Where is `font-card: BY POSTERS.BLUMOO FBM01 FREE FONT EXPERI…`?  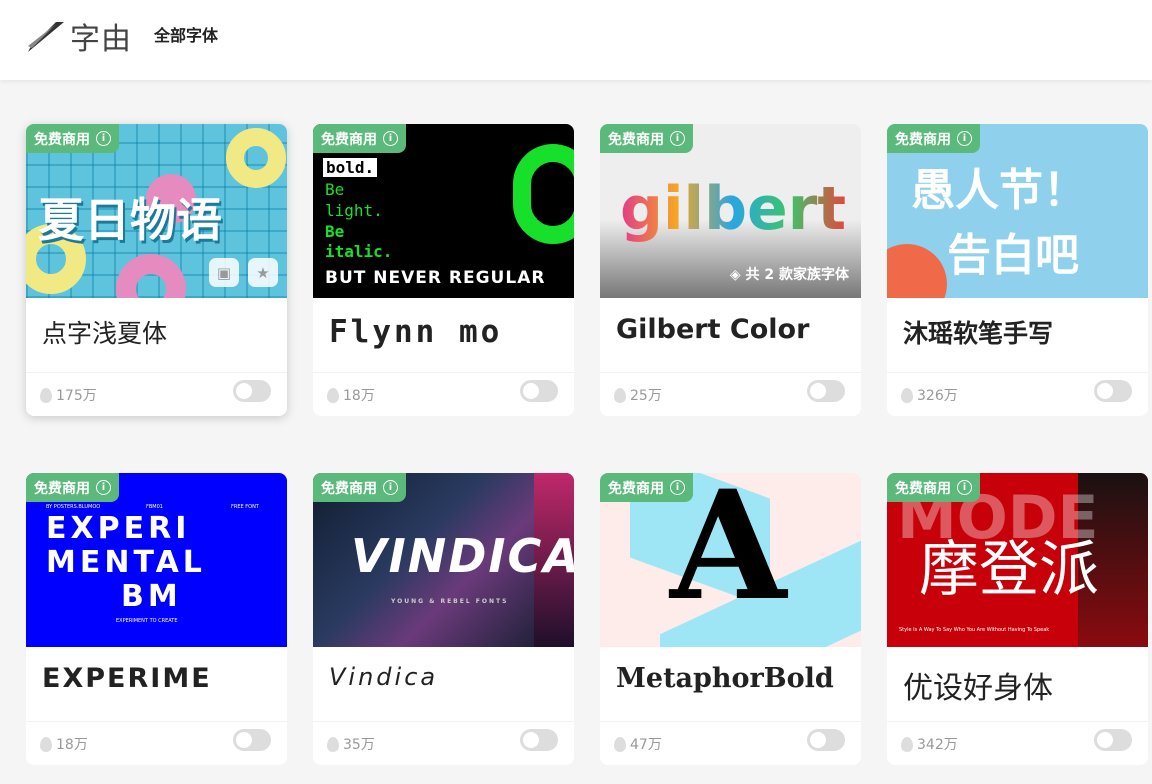 font-card: BY POSTERS.BLUMOO FBM01 FREE FONT EXPERI… is located at coordinates (156, 619).